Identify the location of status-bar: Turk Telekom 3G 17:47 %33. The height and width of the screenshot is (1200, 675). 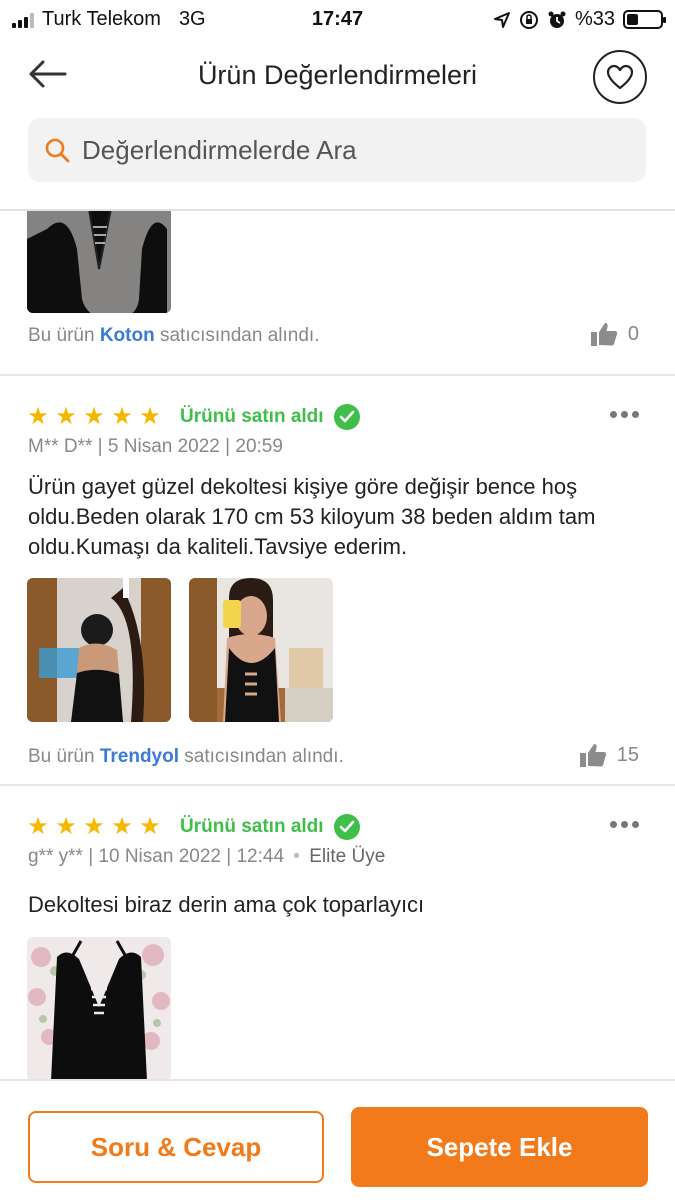
(337, 19).